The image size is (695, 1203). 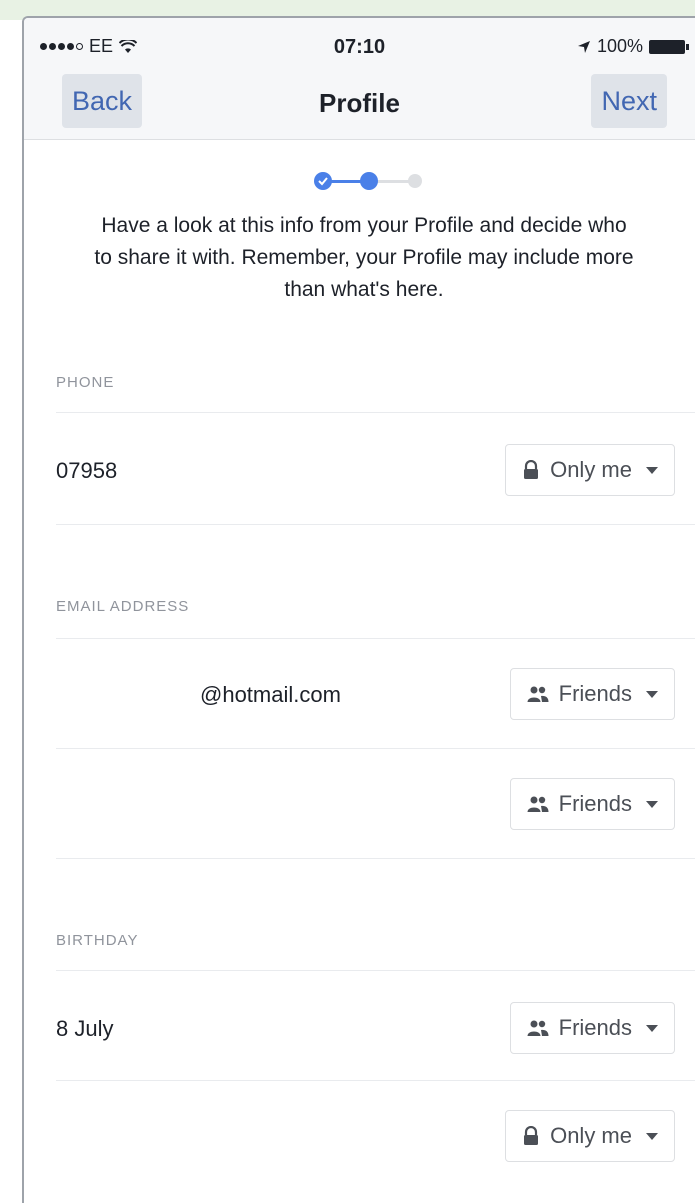 I want to click on progress-stepper, so click(x=369, y=181).